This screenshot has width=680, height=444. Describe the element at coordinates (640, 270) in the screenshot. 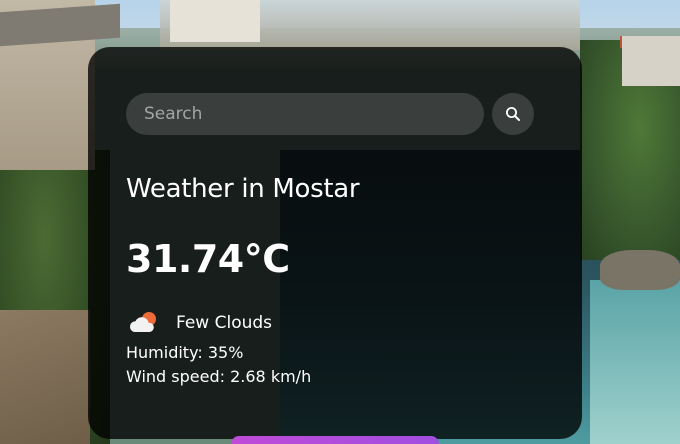

I see `background-rock-right` at that location.